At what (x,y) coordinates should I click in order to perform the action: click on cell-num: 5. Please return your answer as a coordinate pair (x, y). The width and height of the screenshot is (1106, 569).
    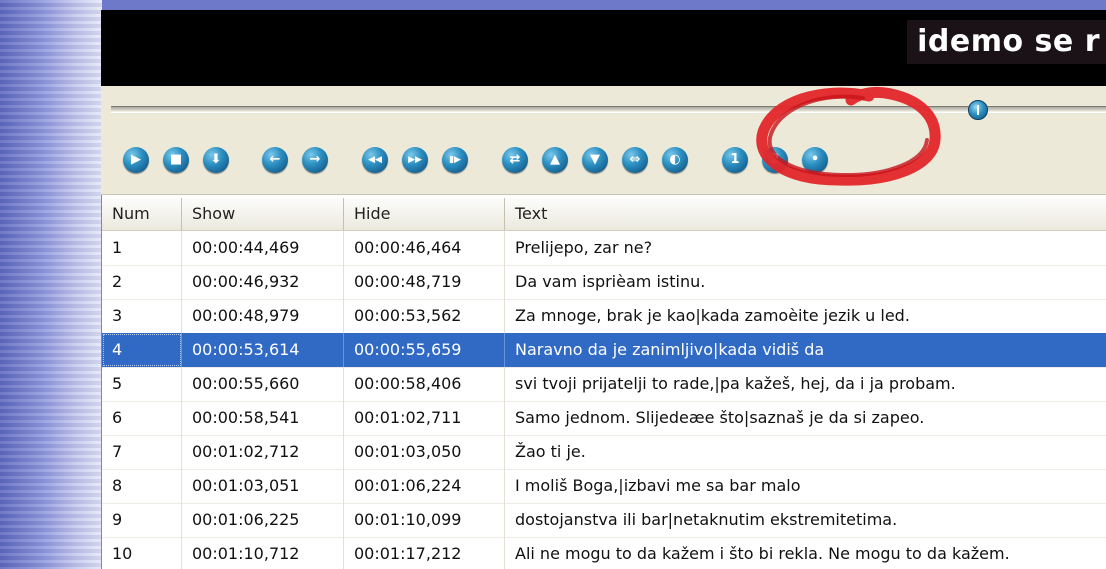
    Looking at the image, I should click on (142, 384).